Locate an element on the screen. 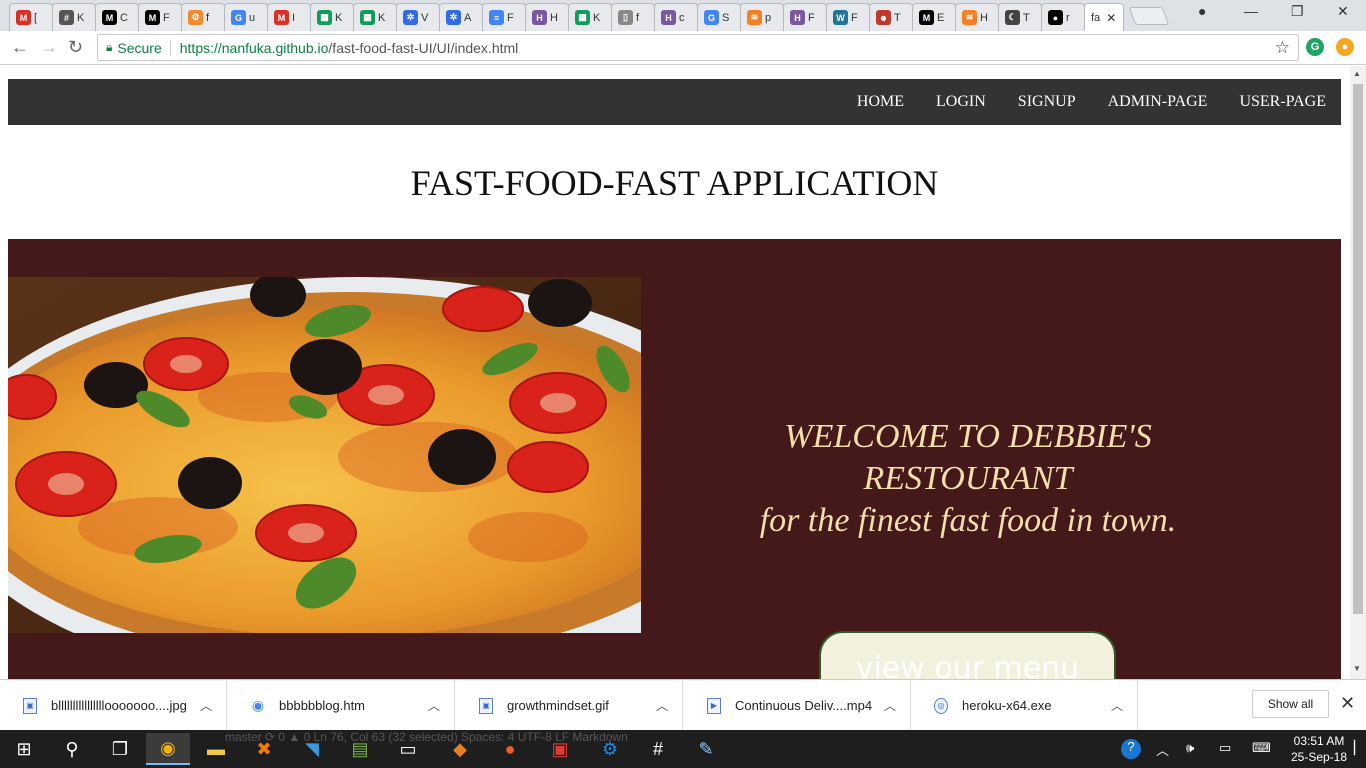 Image resolution: width=1366 pixels, height=768 pixels. system-clock: 03:51 AM 25-Sep-18 is located at coordinates (1319, 749).